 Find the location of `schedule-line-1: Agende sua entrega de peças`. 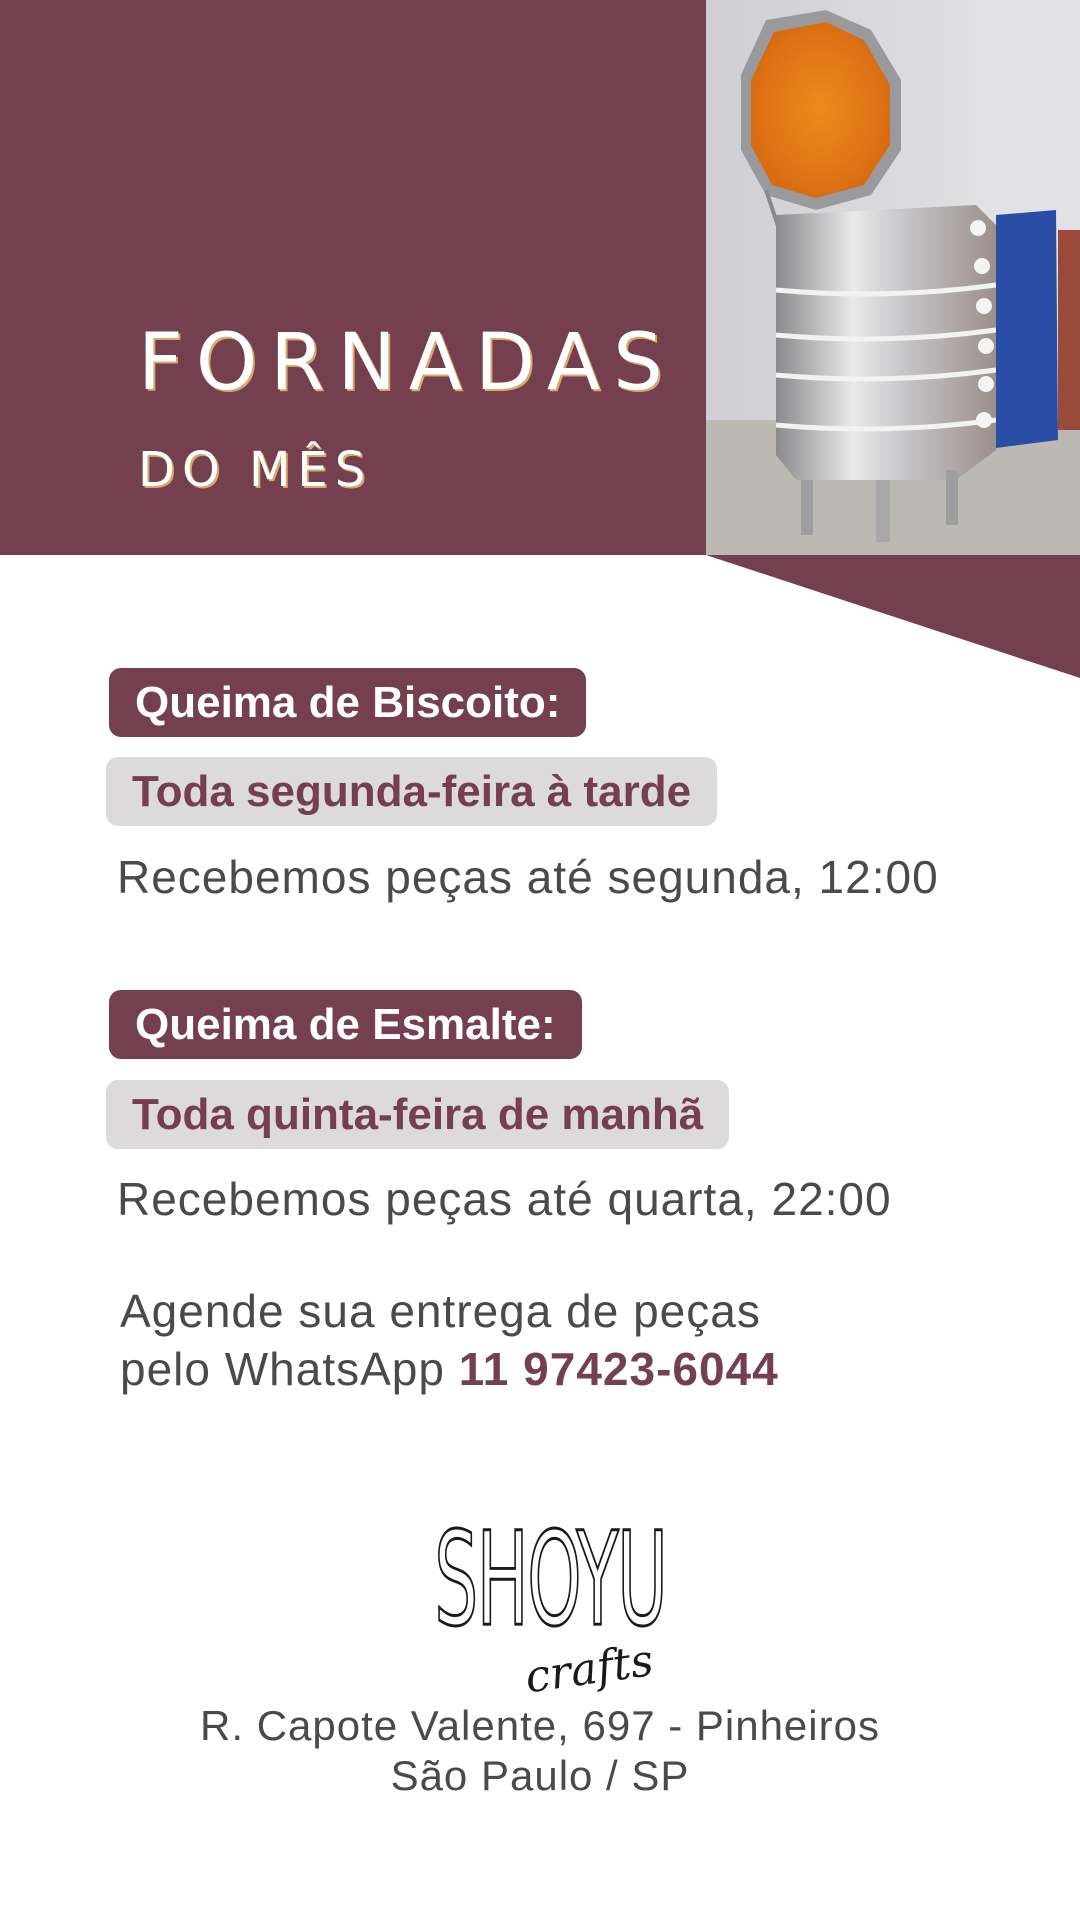

schedule-line-1: Agende sua entrega de peças is located at coordinates (440, 1311).